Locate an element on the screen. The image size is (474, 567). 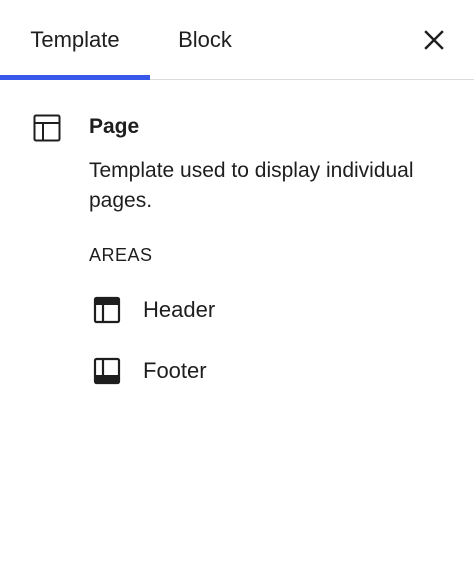
active-tab-indicator is located at coordinates (75, 77).